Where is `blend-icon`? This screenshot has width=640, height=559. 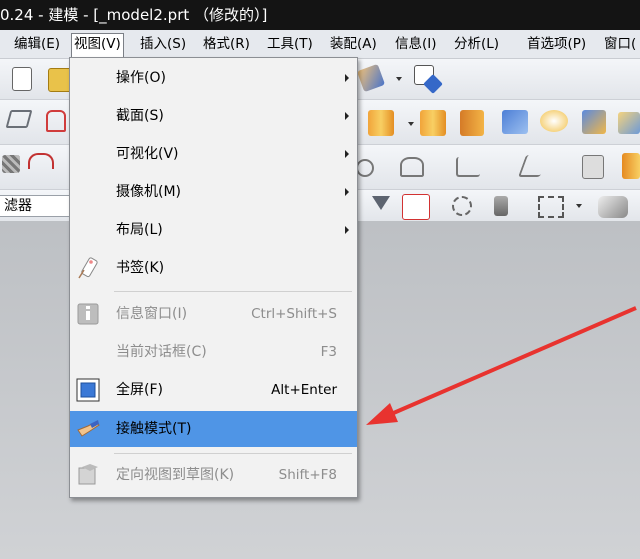 blend-icon is located at coordinates (554, 121).